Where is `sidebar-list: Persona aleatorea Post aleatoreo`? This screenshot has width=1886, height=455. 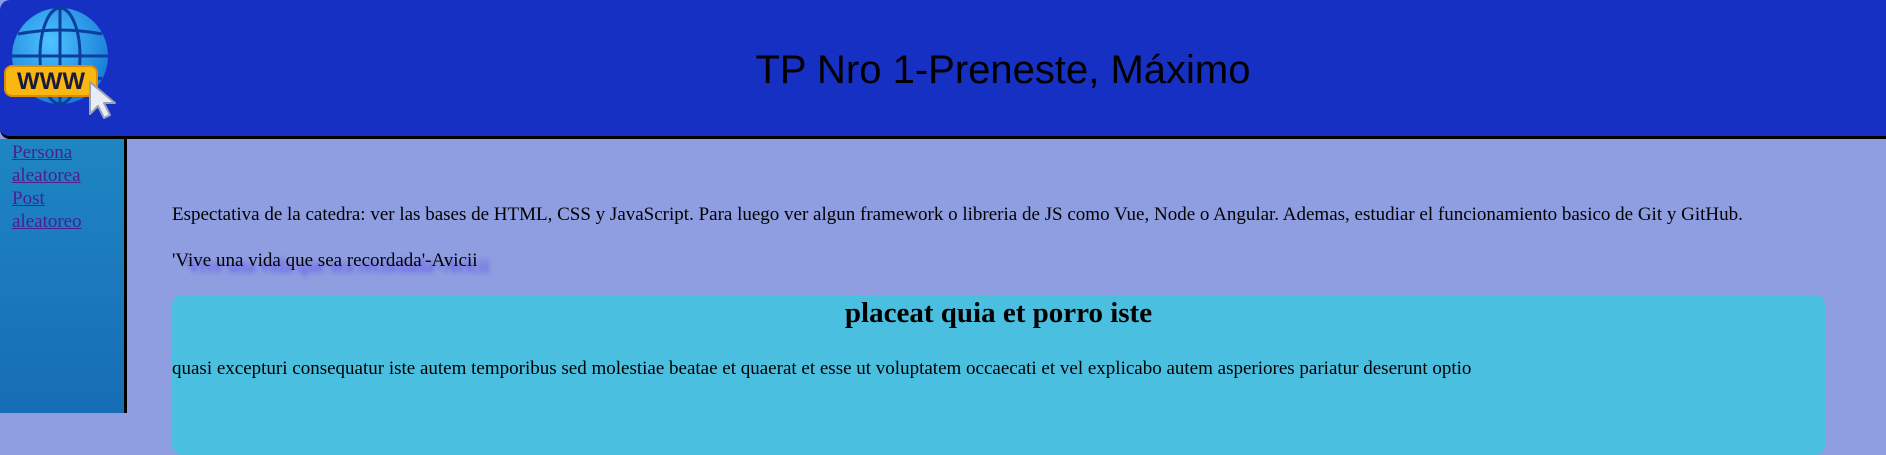
sidebar-list: Persona aleatorea Post aleatoreo is located at coordinates (62, 187).